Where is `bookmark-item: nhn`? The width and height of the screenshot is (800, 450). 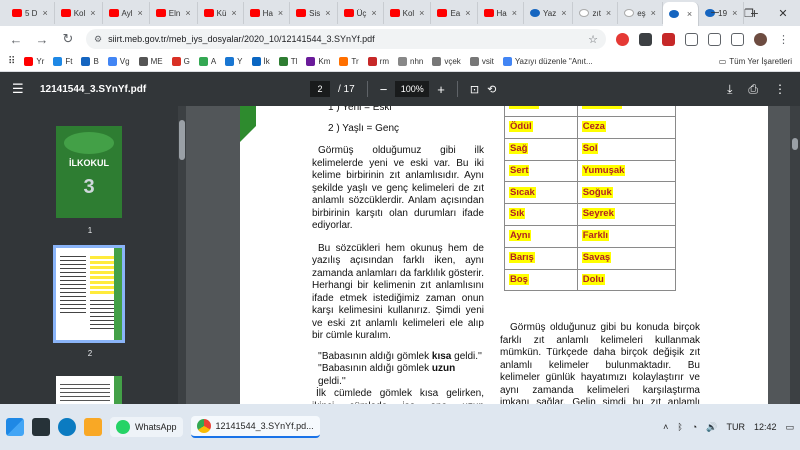
bookmark-item: nhn is located at coordinates (410, 61).